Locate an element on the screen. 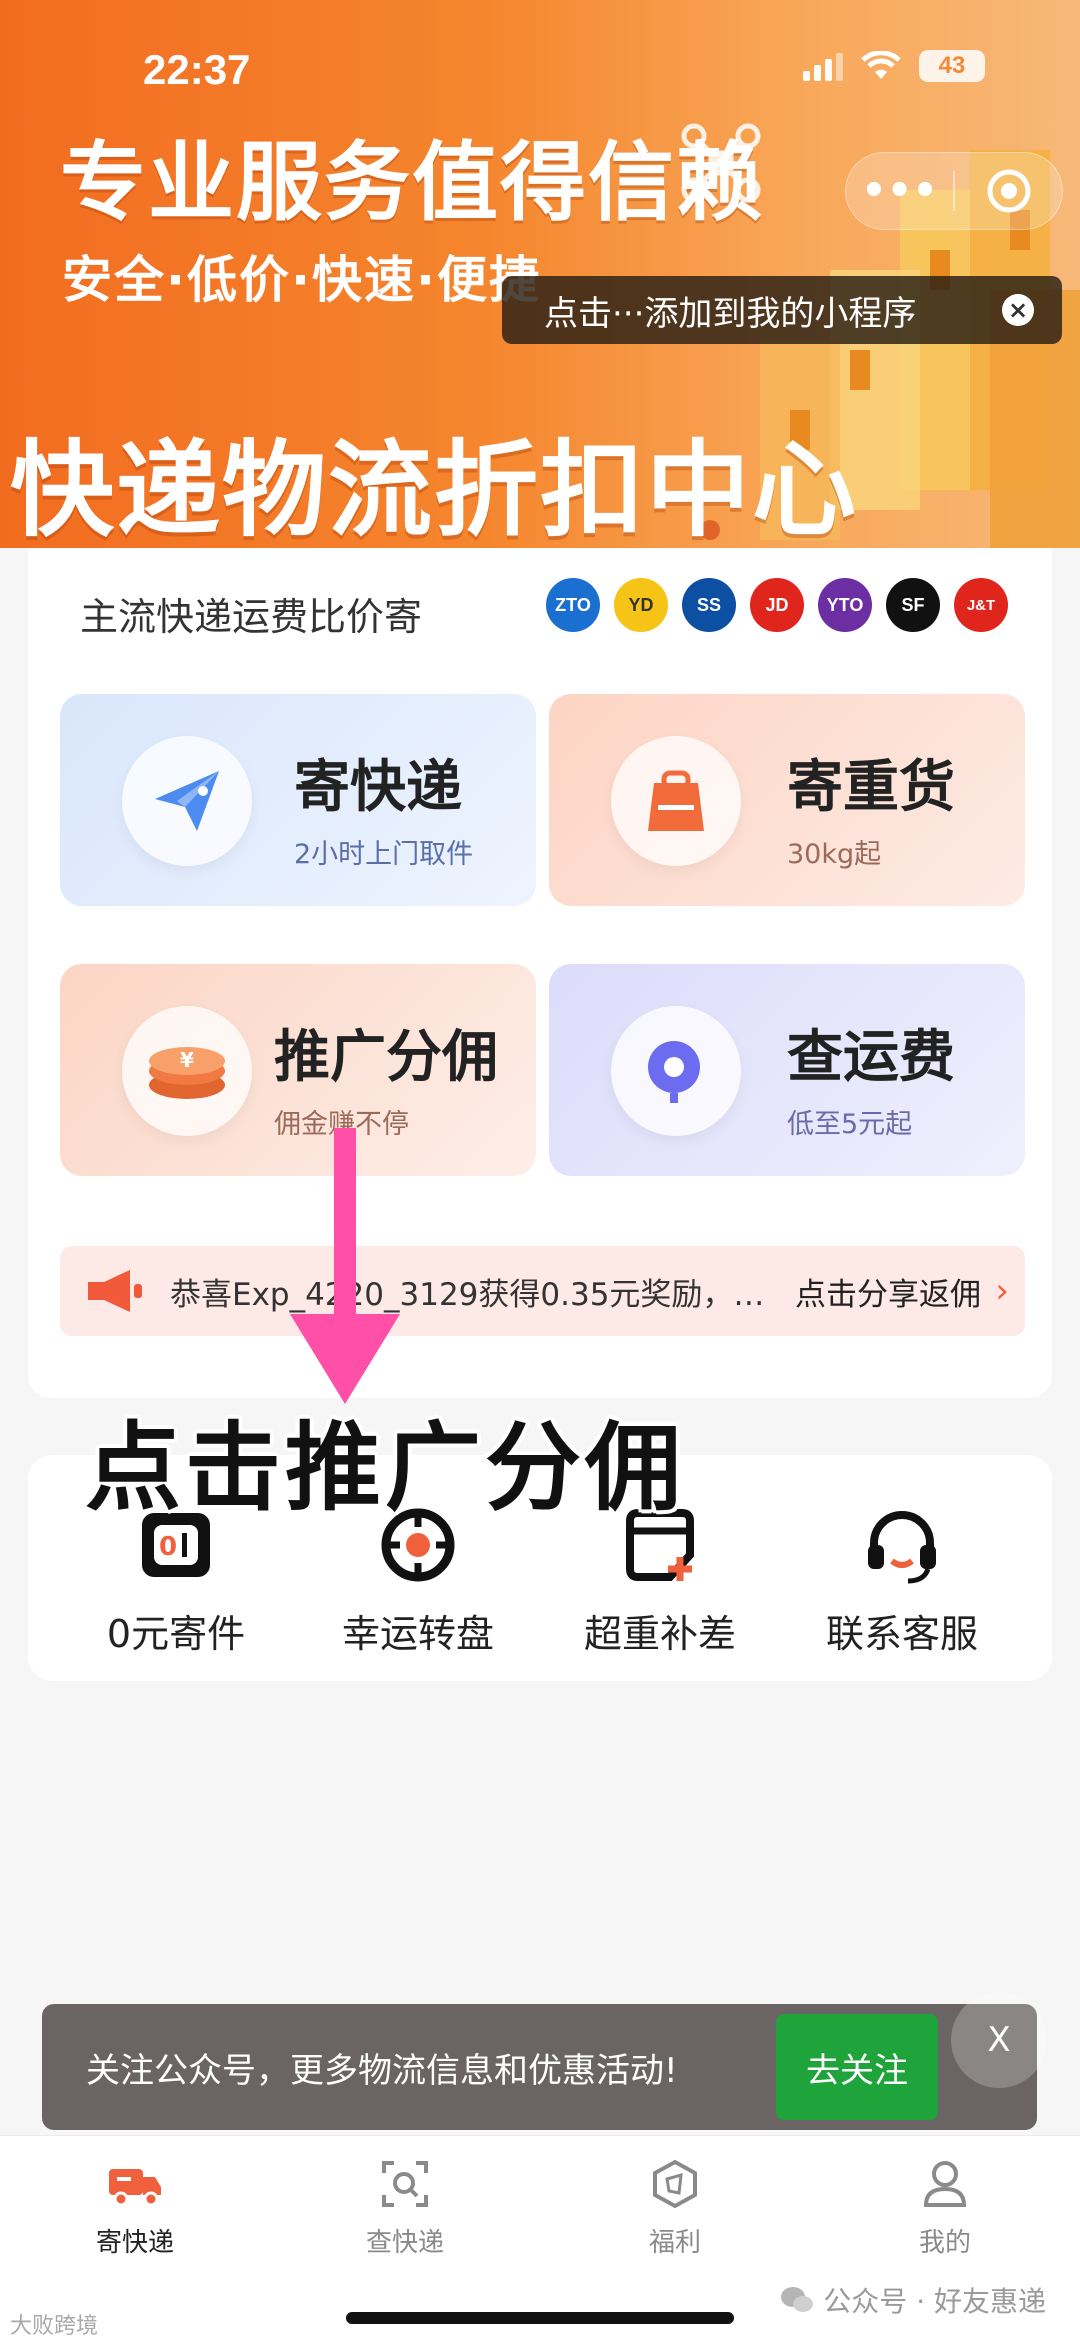  watermark-right-text: 公众号 · 好友惠递 is located at coordinates (934, 2301).